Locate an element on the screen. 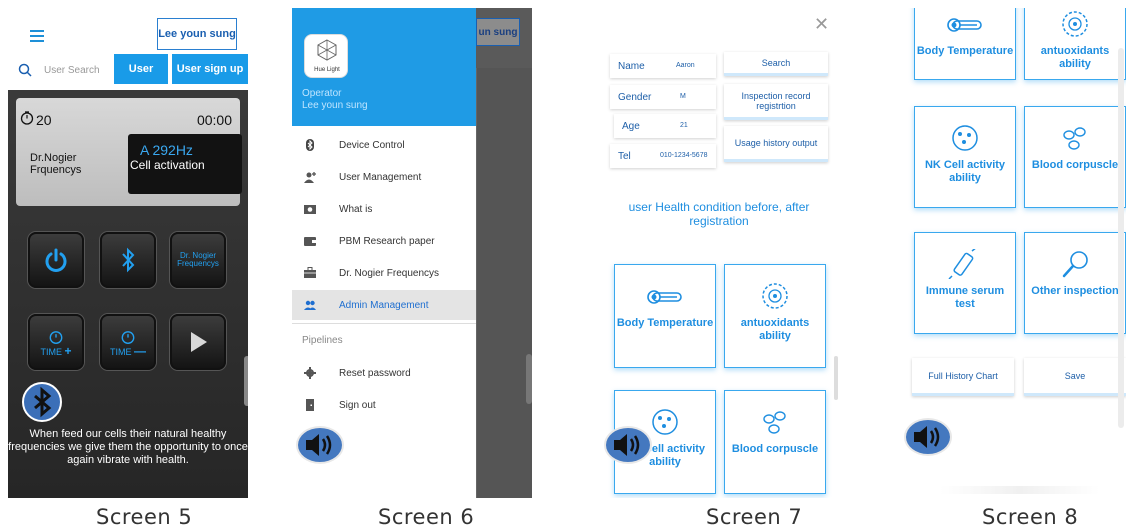 The height and width of the screenshot is (531, 1134). user-signup-button: User sign up is located at coordinates (210, 69).